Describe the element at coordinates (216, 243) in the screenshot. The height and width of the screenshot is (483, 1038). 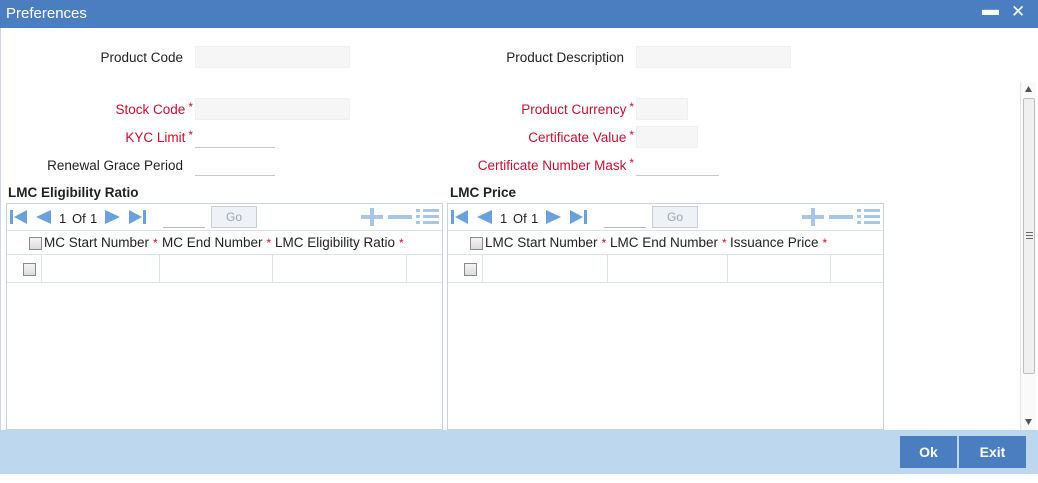
I see `column-header: MC End Number *` at that location.